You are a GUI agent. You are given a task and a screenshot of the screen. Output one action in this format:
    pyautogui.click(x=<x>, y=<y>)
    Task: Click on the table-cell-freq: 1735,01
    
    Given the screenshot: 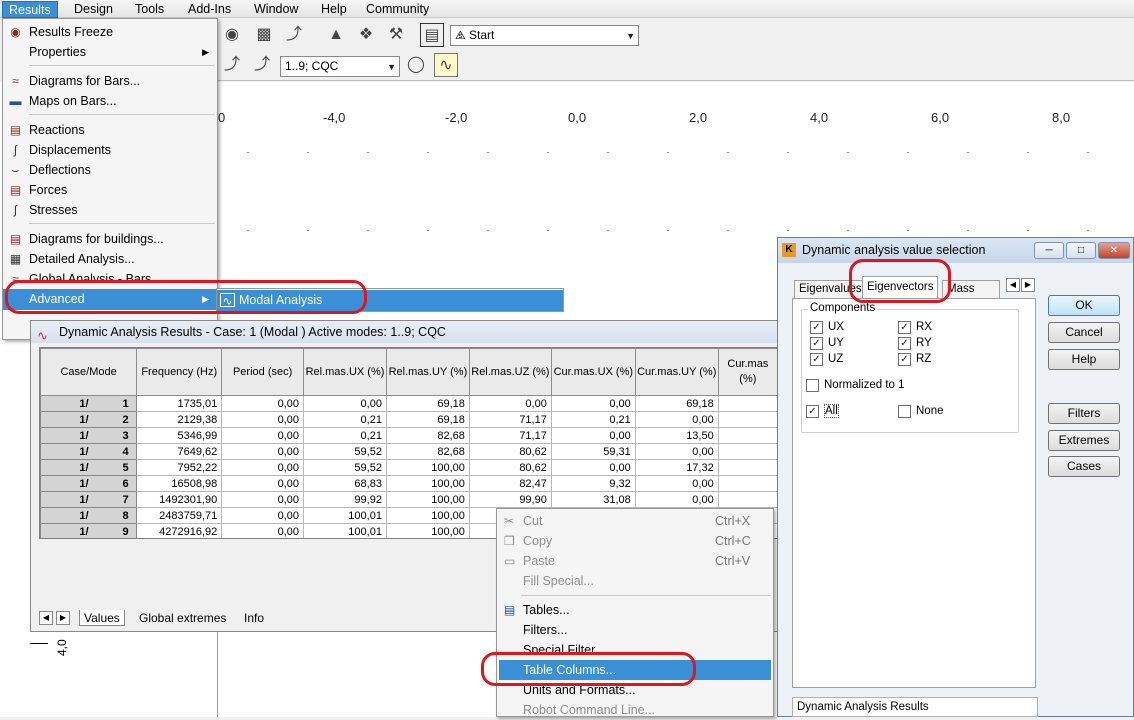 What is the action you would take?
    pyautogui.click(x=179, y=403)
    